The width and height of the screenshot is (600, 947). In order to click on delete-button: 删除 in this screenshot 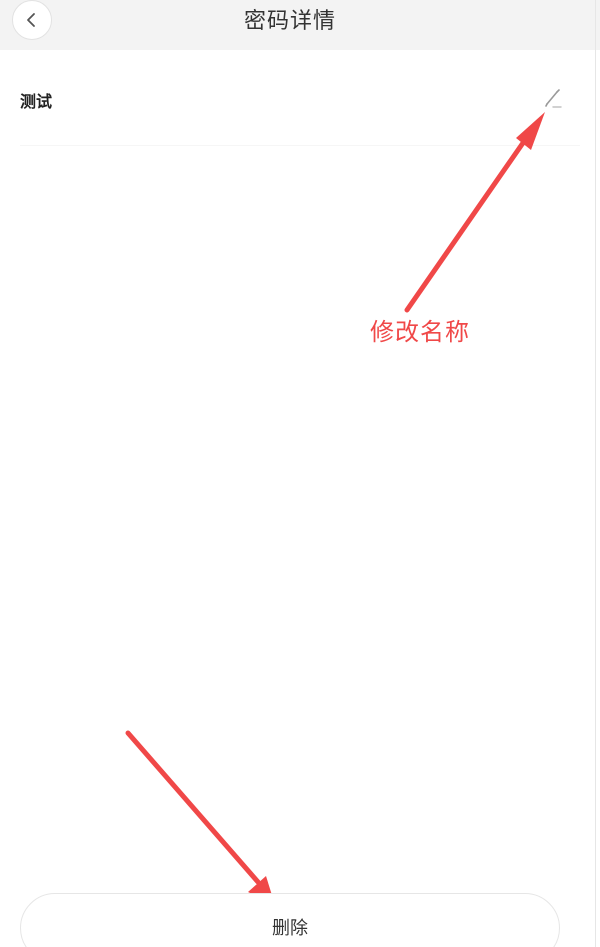, I will do `click(290, 920)`.